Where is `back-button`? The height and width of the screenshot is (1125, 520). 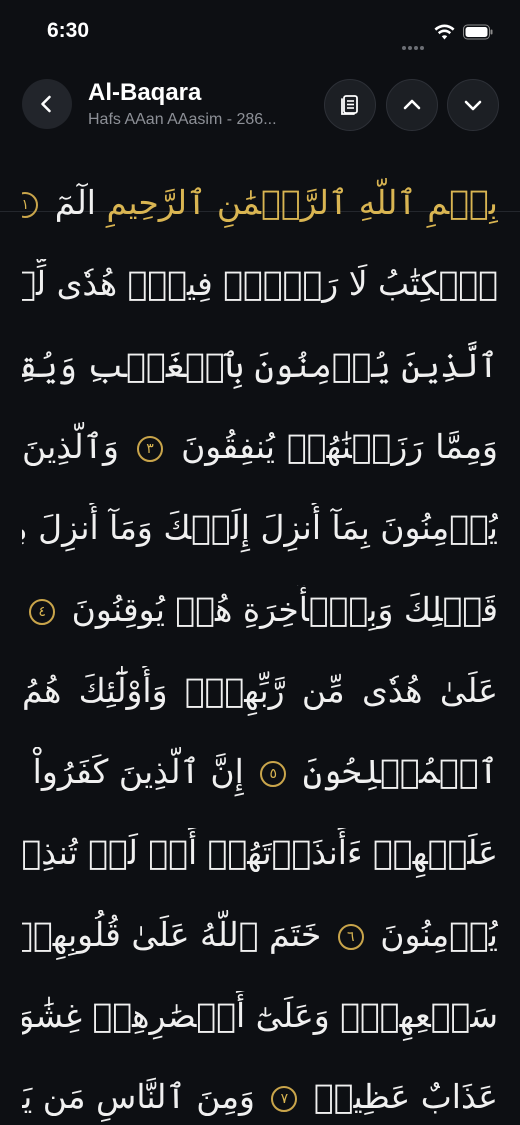 back-button is located at coordinates (47, 104).